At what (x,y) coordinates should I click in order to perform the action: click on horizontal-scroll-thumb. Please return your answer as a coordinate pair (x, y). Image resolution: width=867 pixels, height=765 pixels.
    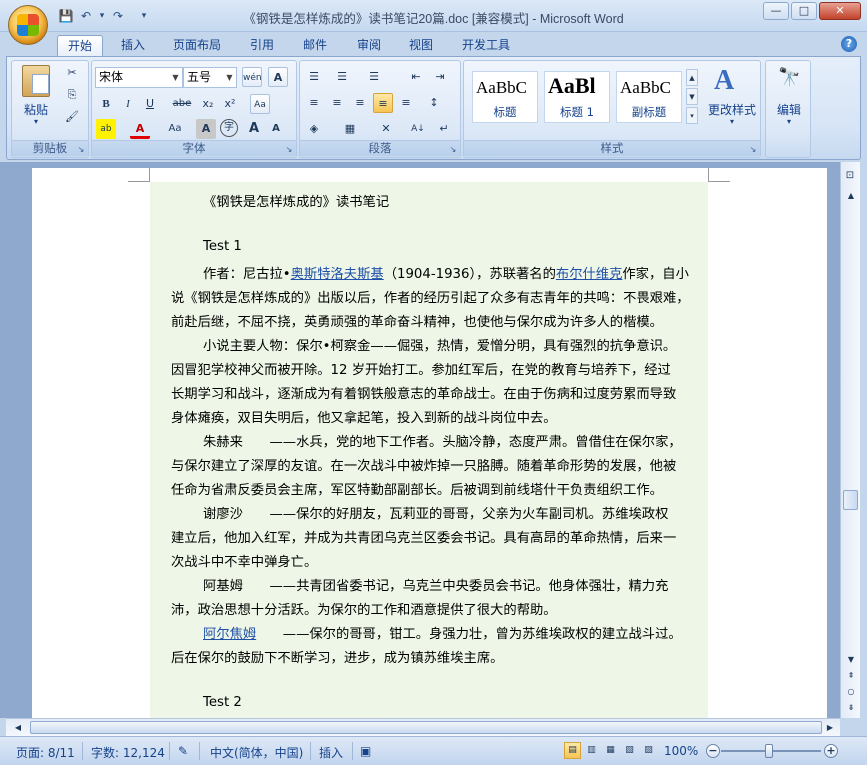
    Looking at the image, I should click on (426, 727).